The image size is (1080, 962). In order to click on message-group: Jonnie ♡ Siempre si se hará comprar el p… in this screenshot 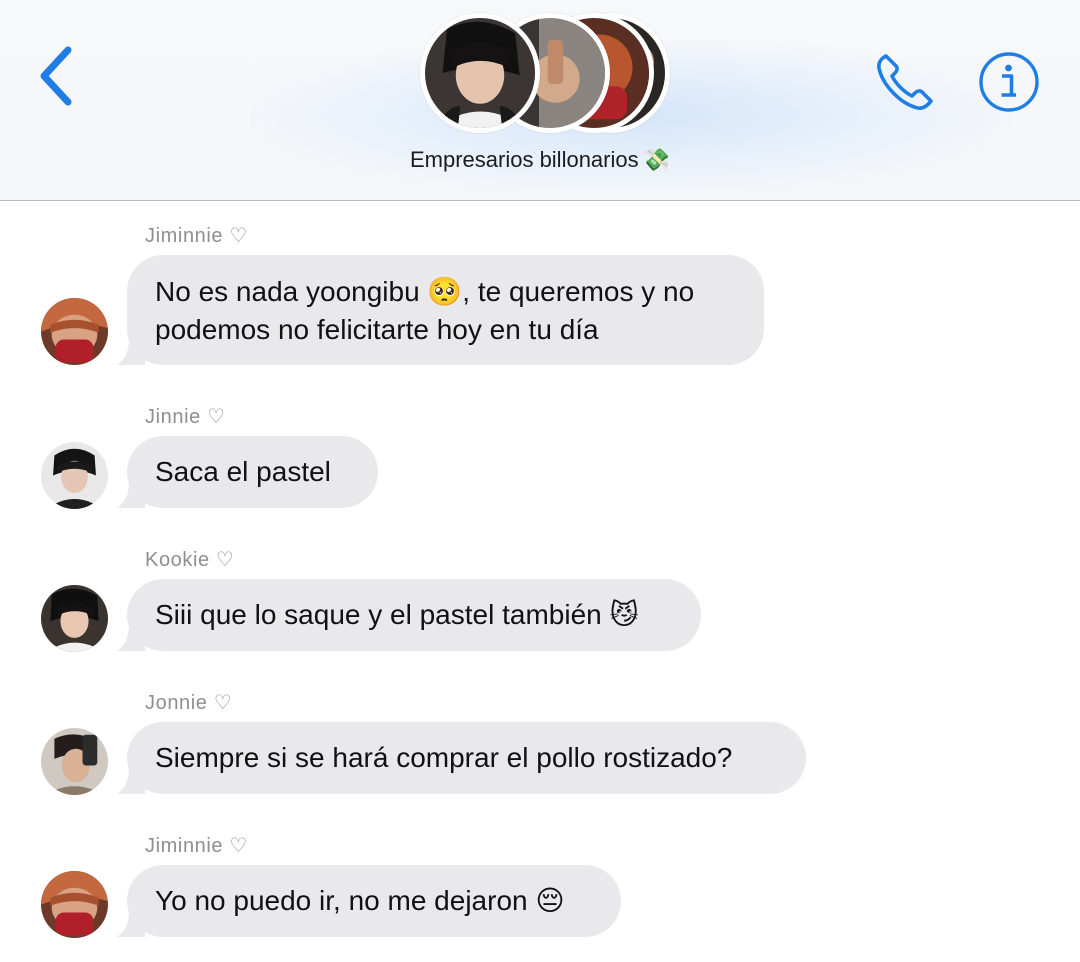, I will do `click(540, 739)`.